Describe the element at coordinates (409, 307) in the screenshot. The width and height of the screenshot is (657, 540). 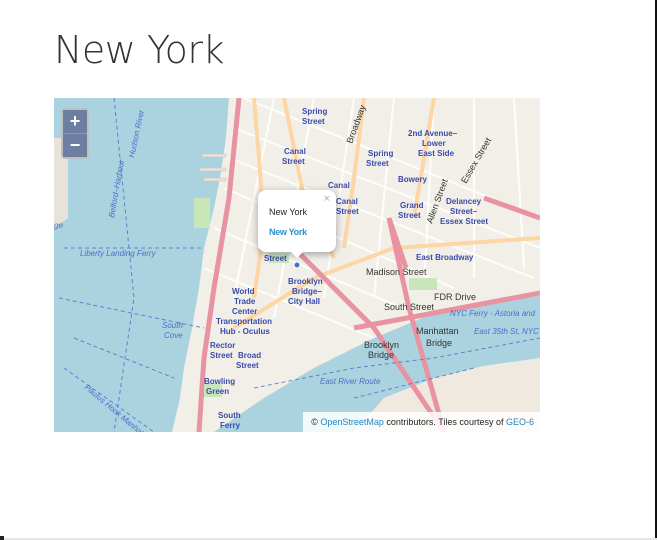
I see `label-south-street: South Street` at that location.